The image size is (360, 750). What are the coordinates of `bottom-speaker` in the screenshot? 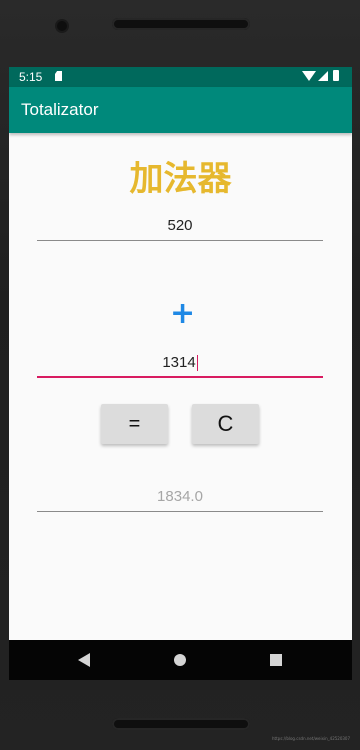 It's located at (181, 724).